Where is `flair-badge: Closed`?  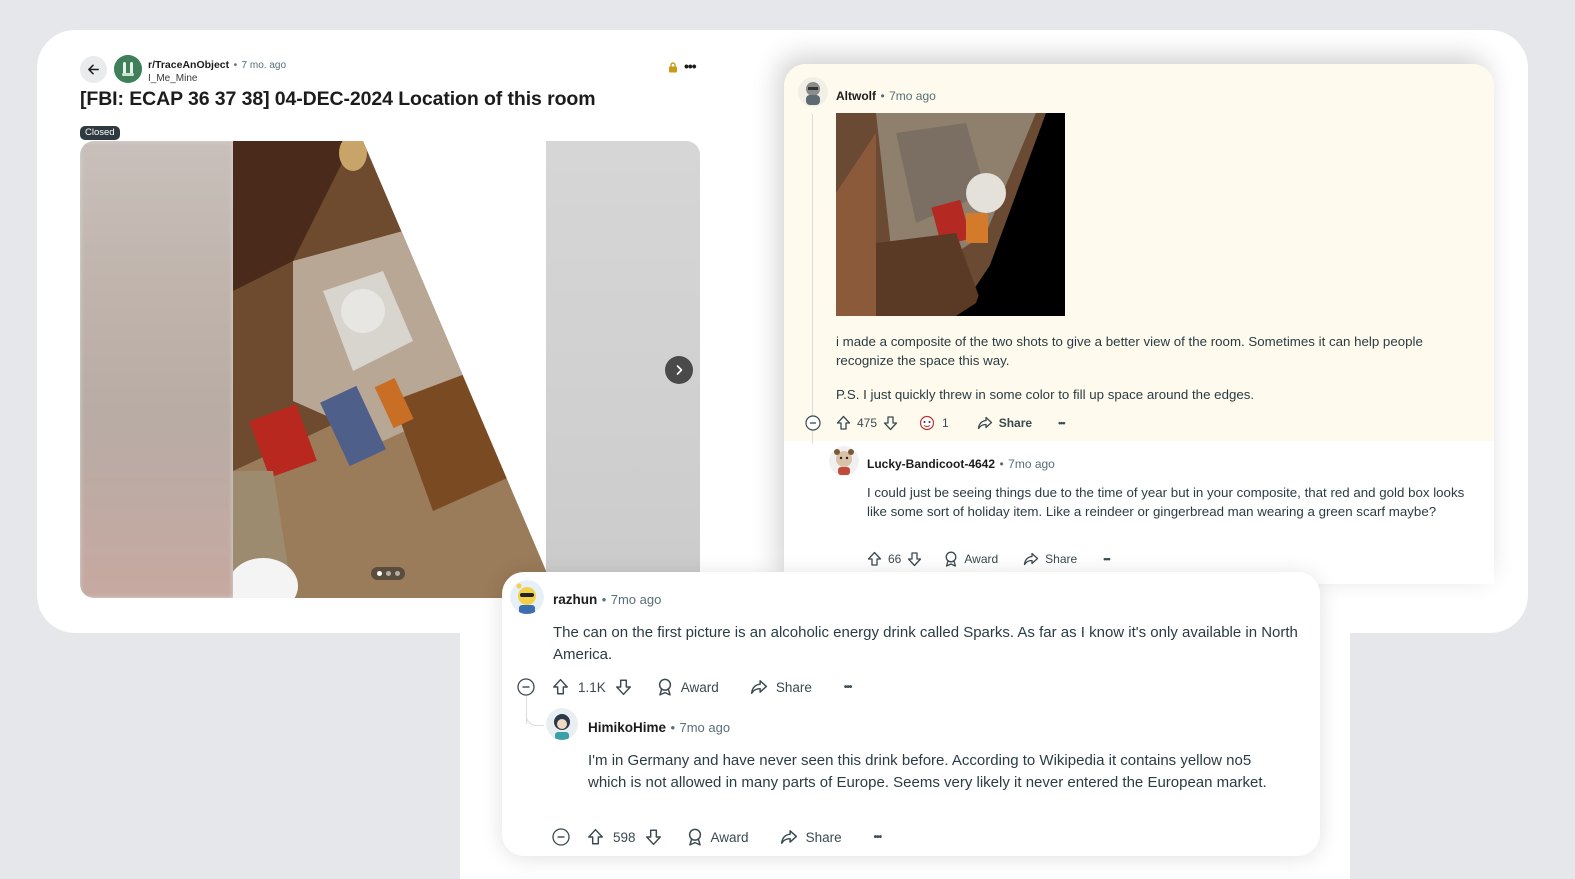
flair-badge: Closed is located at coordinates (100, 133).